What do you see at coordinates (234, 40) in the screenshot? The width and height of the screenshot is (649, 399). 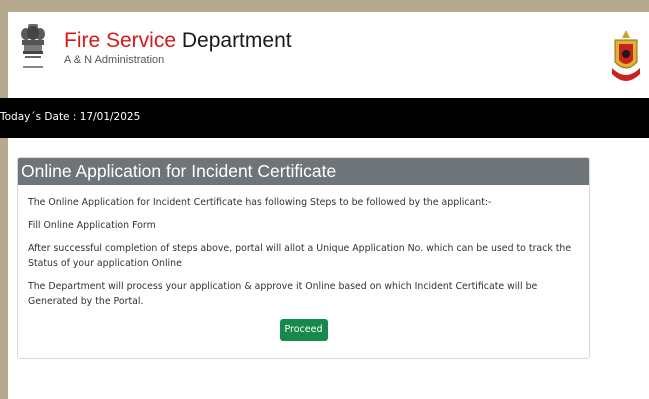 I see `site-title-rest: Department` at bounding box center [234, 40].